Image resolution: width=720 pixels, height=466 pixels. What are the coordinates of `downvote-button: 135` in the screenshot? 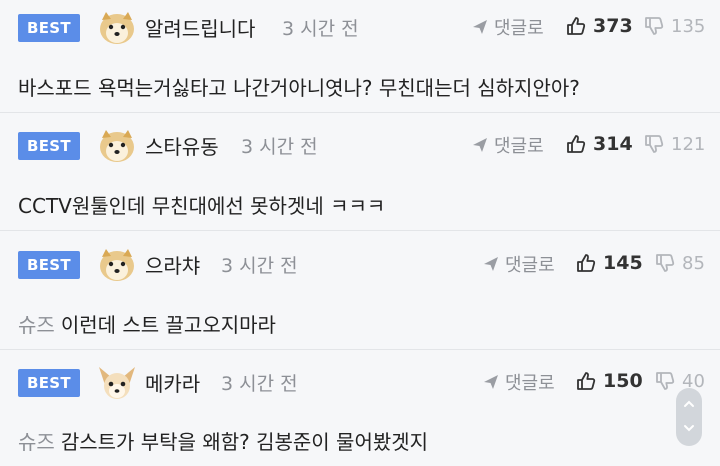 It's located at (674, 26).